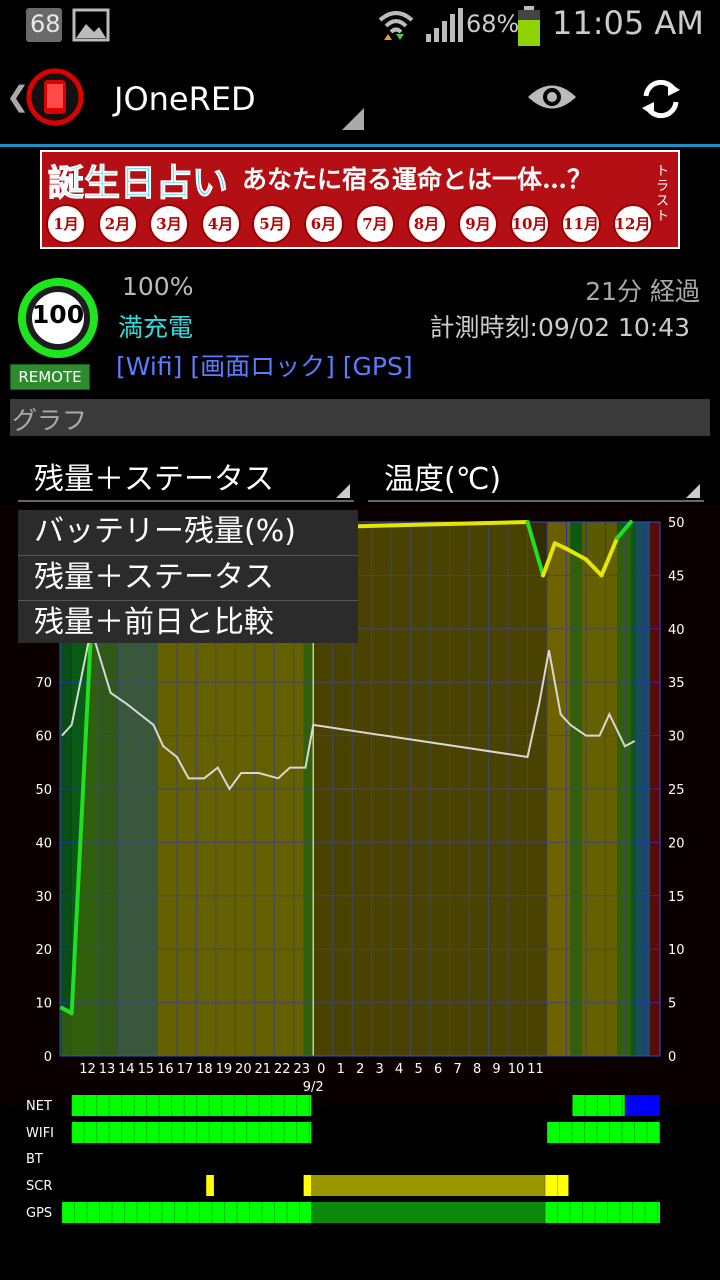 The height and width of the screenshot is (1280, 720). I want to click on banner-month-12: 12月, so click(632, 224).